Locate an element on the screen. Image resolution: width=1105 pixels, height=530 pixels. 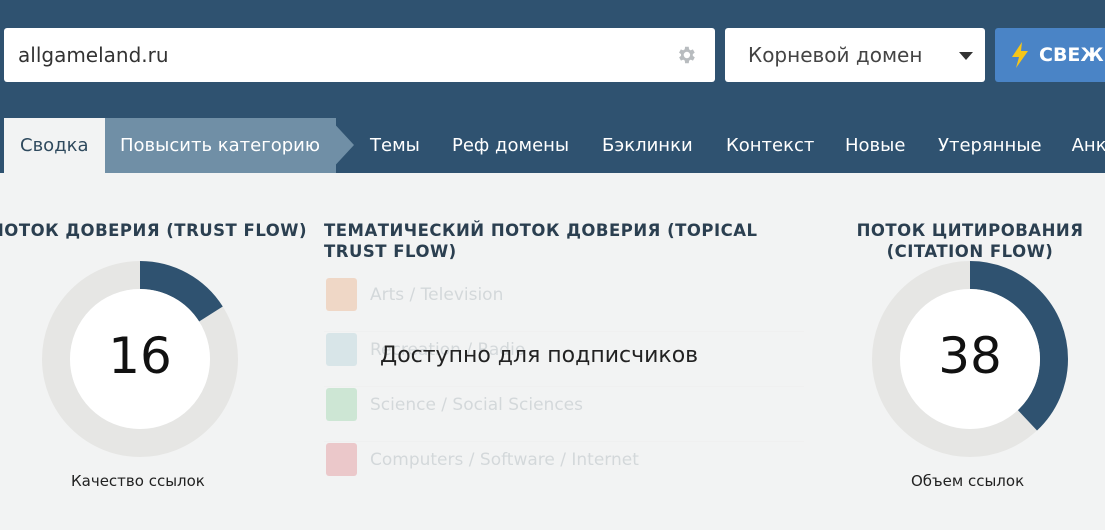
search-box is located at coordinates (359, 55).